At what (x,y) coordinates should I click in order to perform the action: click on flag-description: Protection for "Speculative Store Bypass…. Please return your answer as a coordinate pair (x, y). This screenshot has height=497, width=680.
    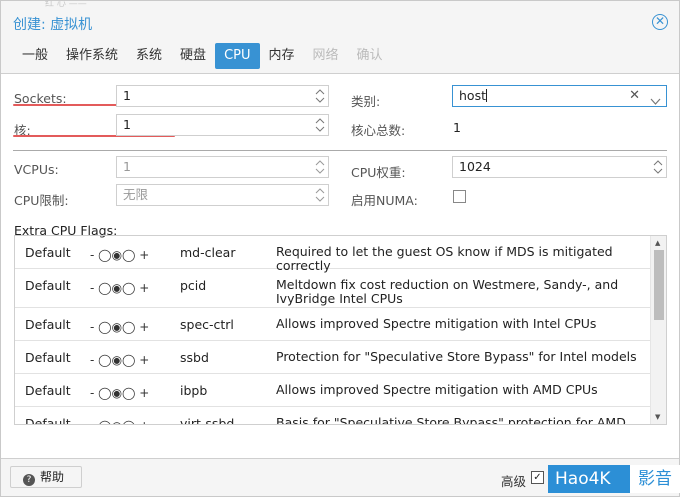
    Looking at the image, I should click on (456, 356).